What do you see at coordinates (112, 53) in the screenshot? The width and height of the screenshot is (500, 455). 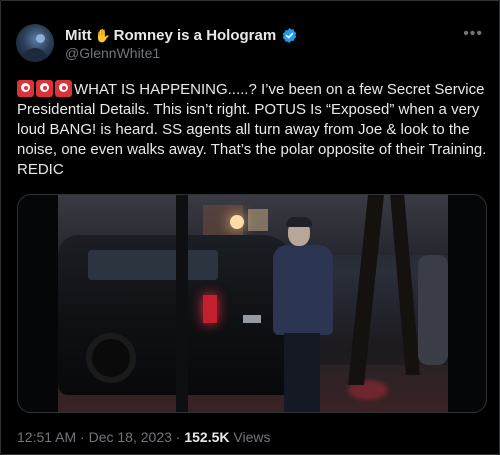 I see `author-handle: @GlennWhite1` at bounding box center [112, 53].